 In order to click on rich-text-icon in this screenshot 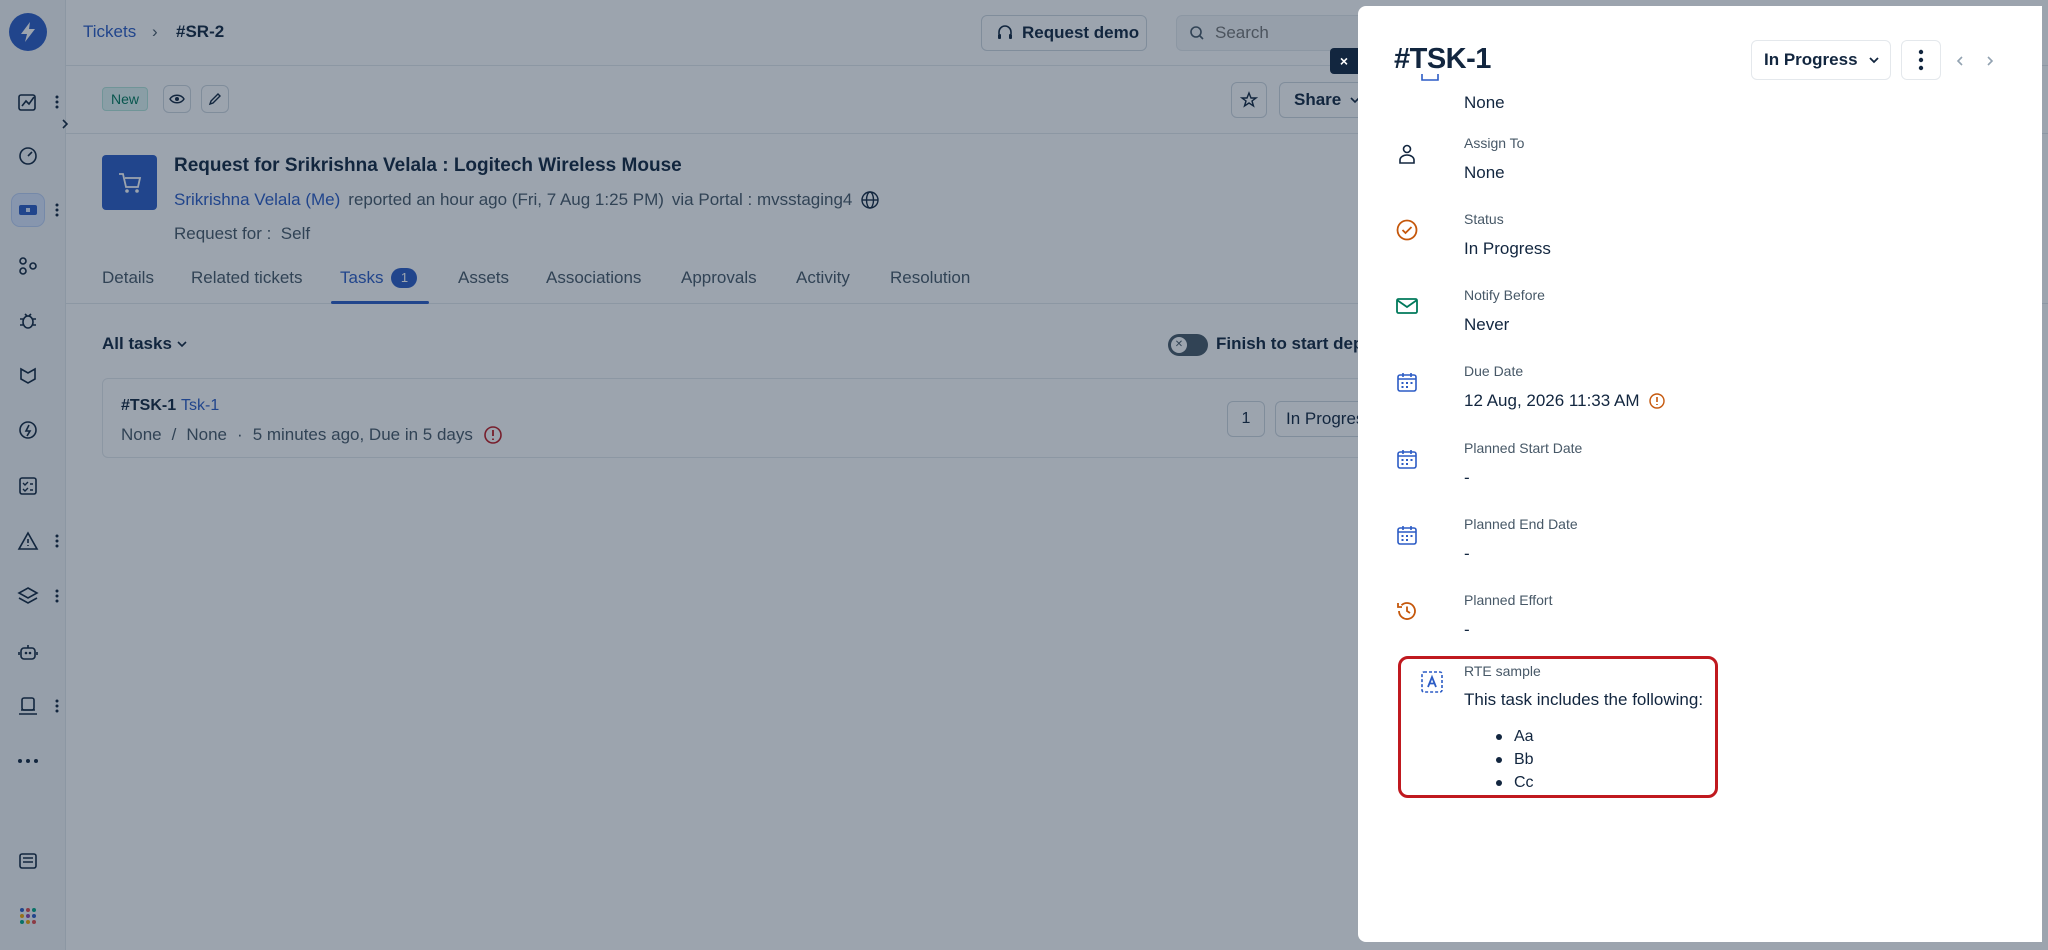, I will do `click(1432, 682)`.